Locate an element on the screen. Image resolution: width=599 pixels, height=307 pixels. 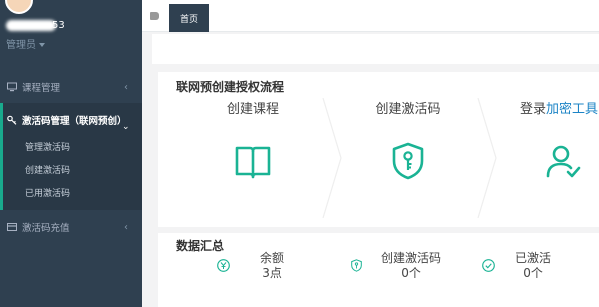
tab-home: 首页 is located at coordinates (189, 18).